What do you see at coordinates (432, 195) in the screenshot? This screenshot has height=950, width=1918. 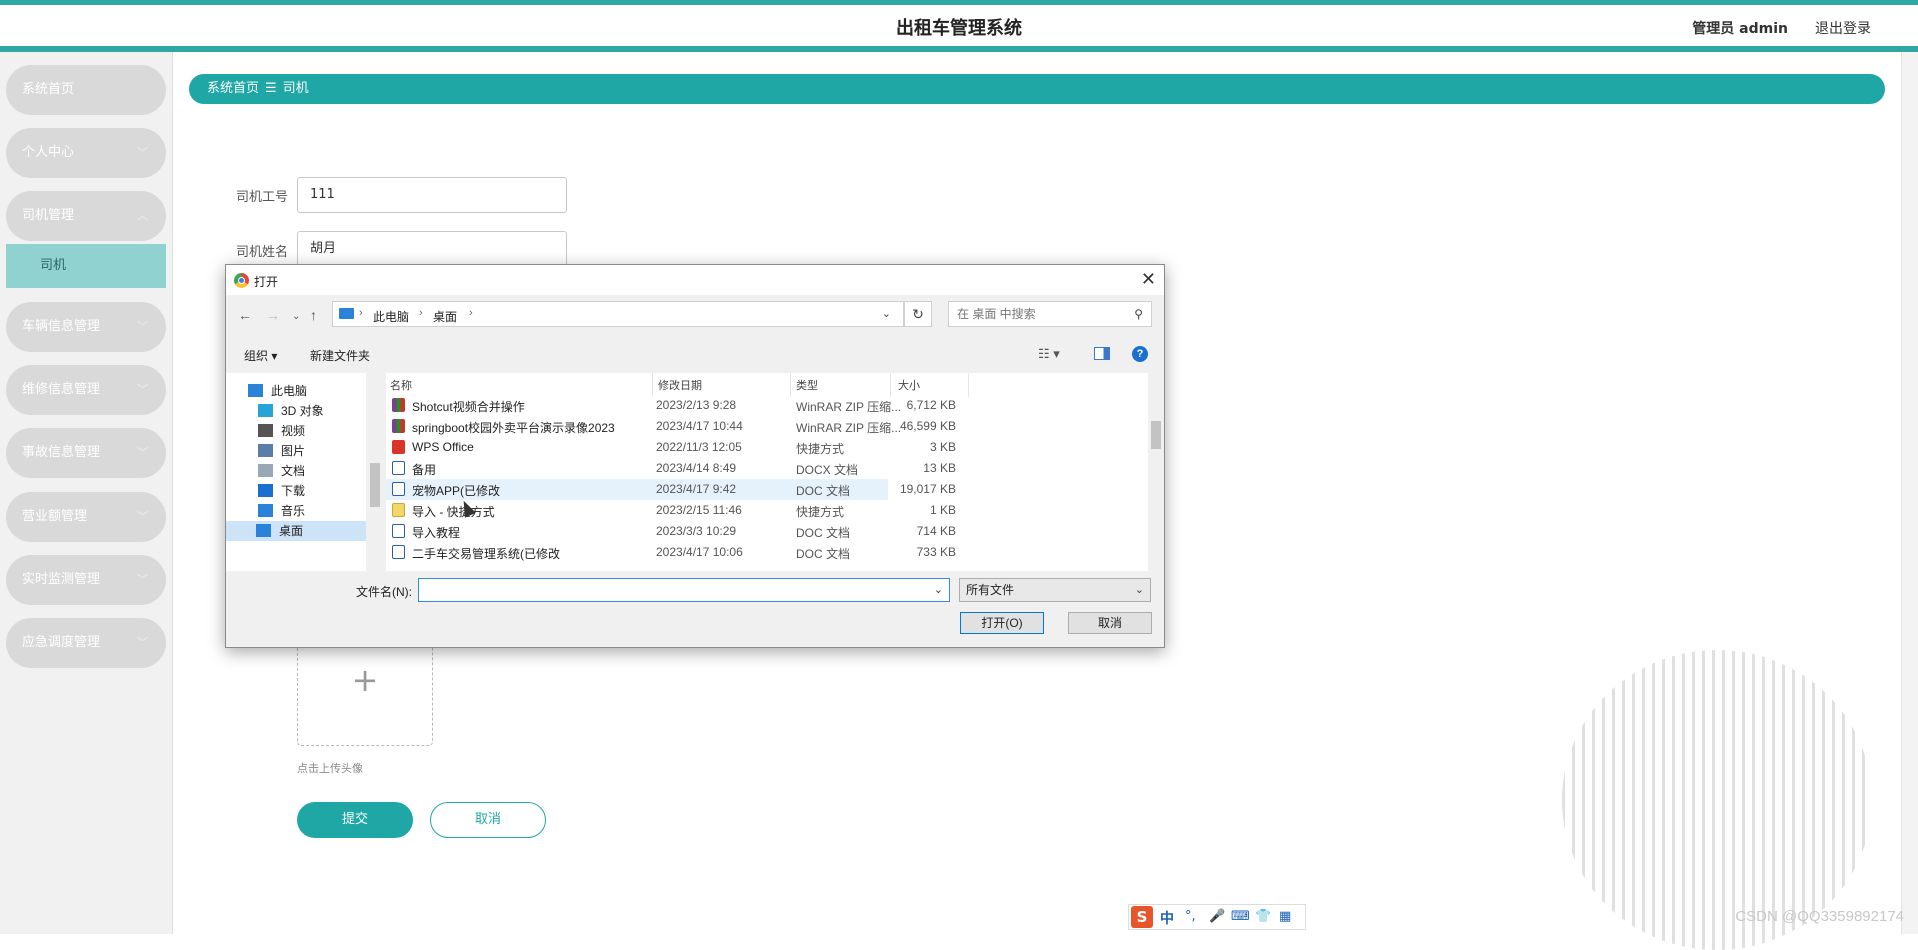 I see `driver-no-input: 111` at bounding box center [432, 195].